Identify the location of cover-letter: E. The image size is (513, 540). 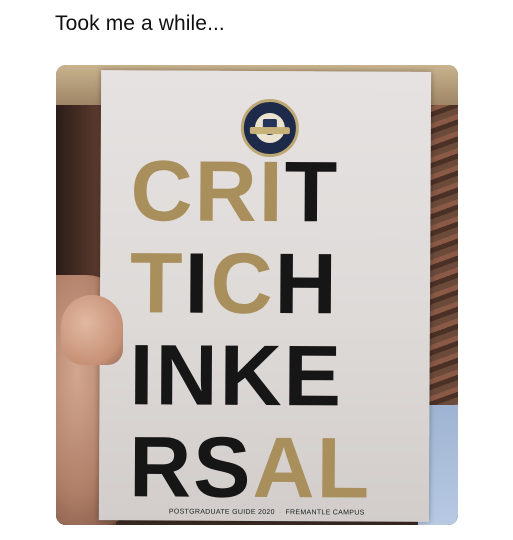
(313, 376).